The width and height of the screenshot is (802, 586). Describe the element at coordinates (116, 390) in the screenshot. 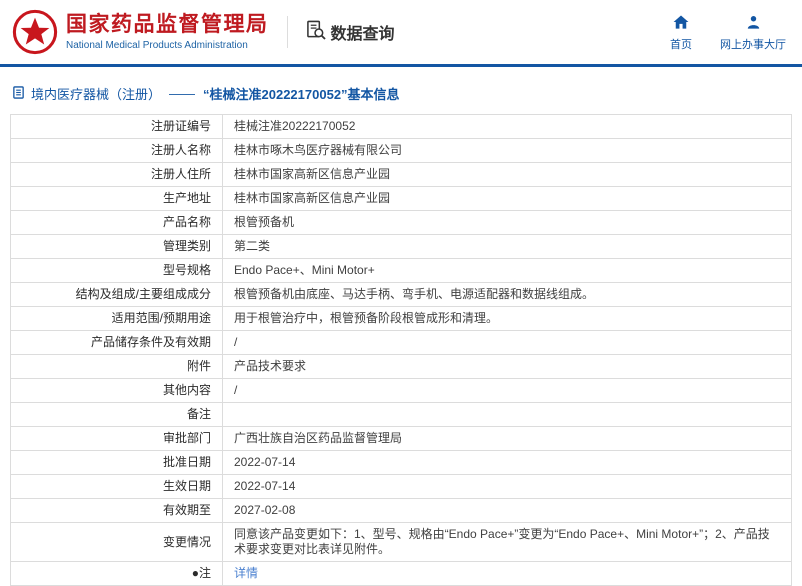

I see `row-label: 其他内容` at that location.